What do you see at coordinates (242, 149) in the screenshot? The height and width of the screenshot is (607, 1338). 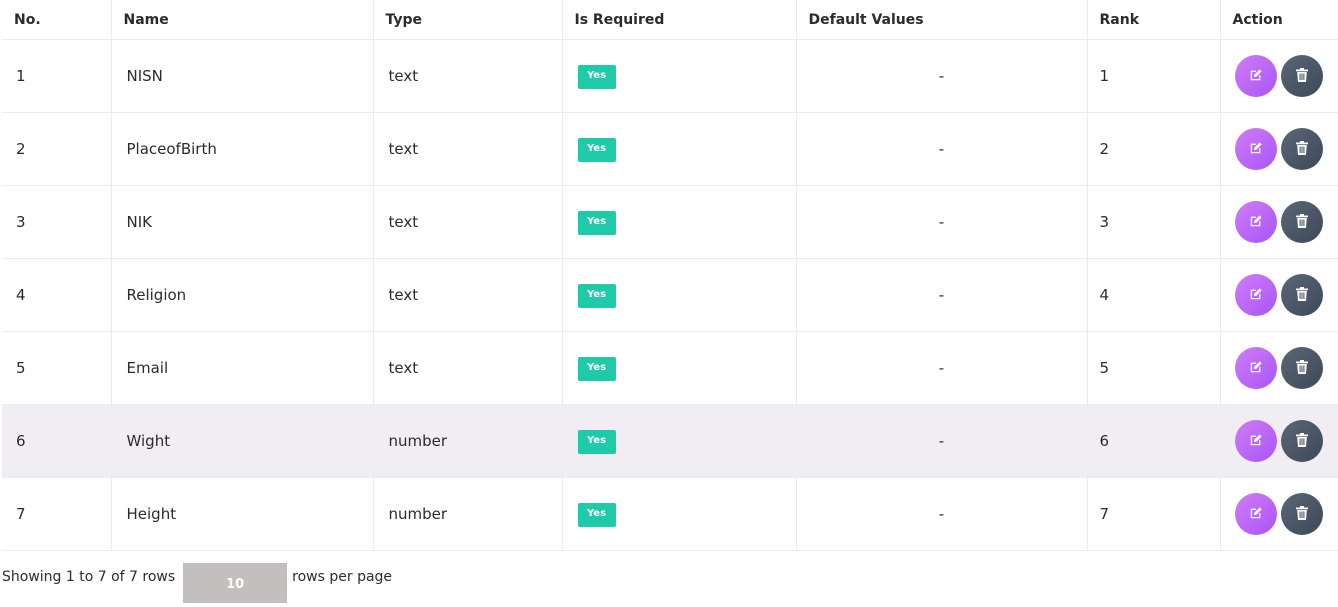 I see `cell-name: PlaceofBirth` at bounding box center [242, 149].